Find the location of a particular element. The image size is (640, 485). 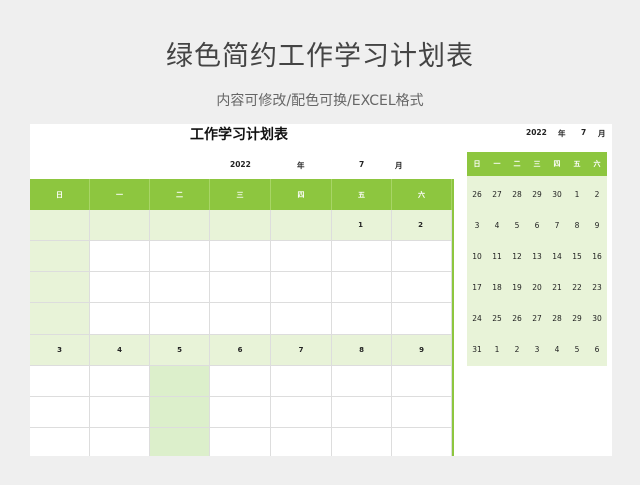

mini-day: 21 is located at coordinates (557, 287).